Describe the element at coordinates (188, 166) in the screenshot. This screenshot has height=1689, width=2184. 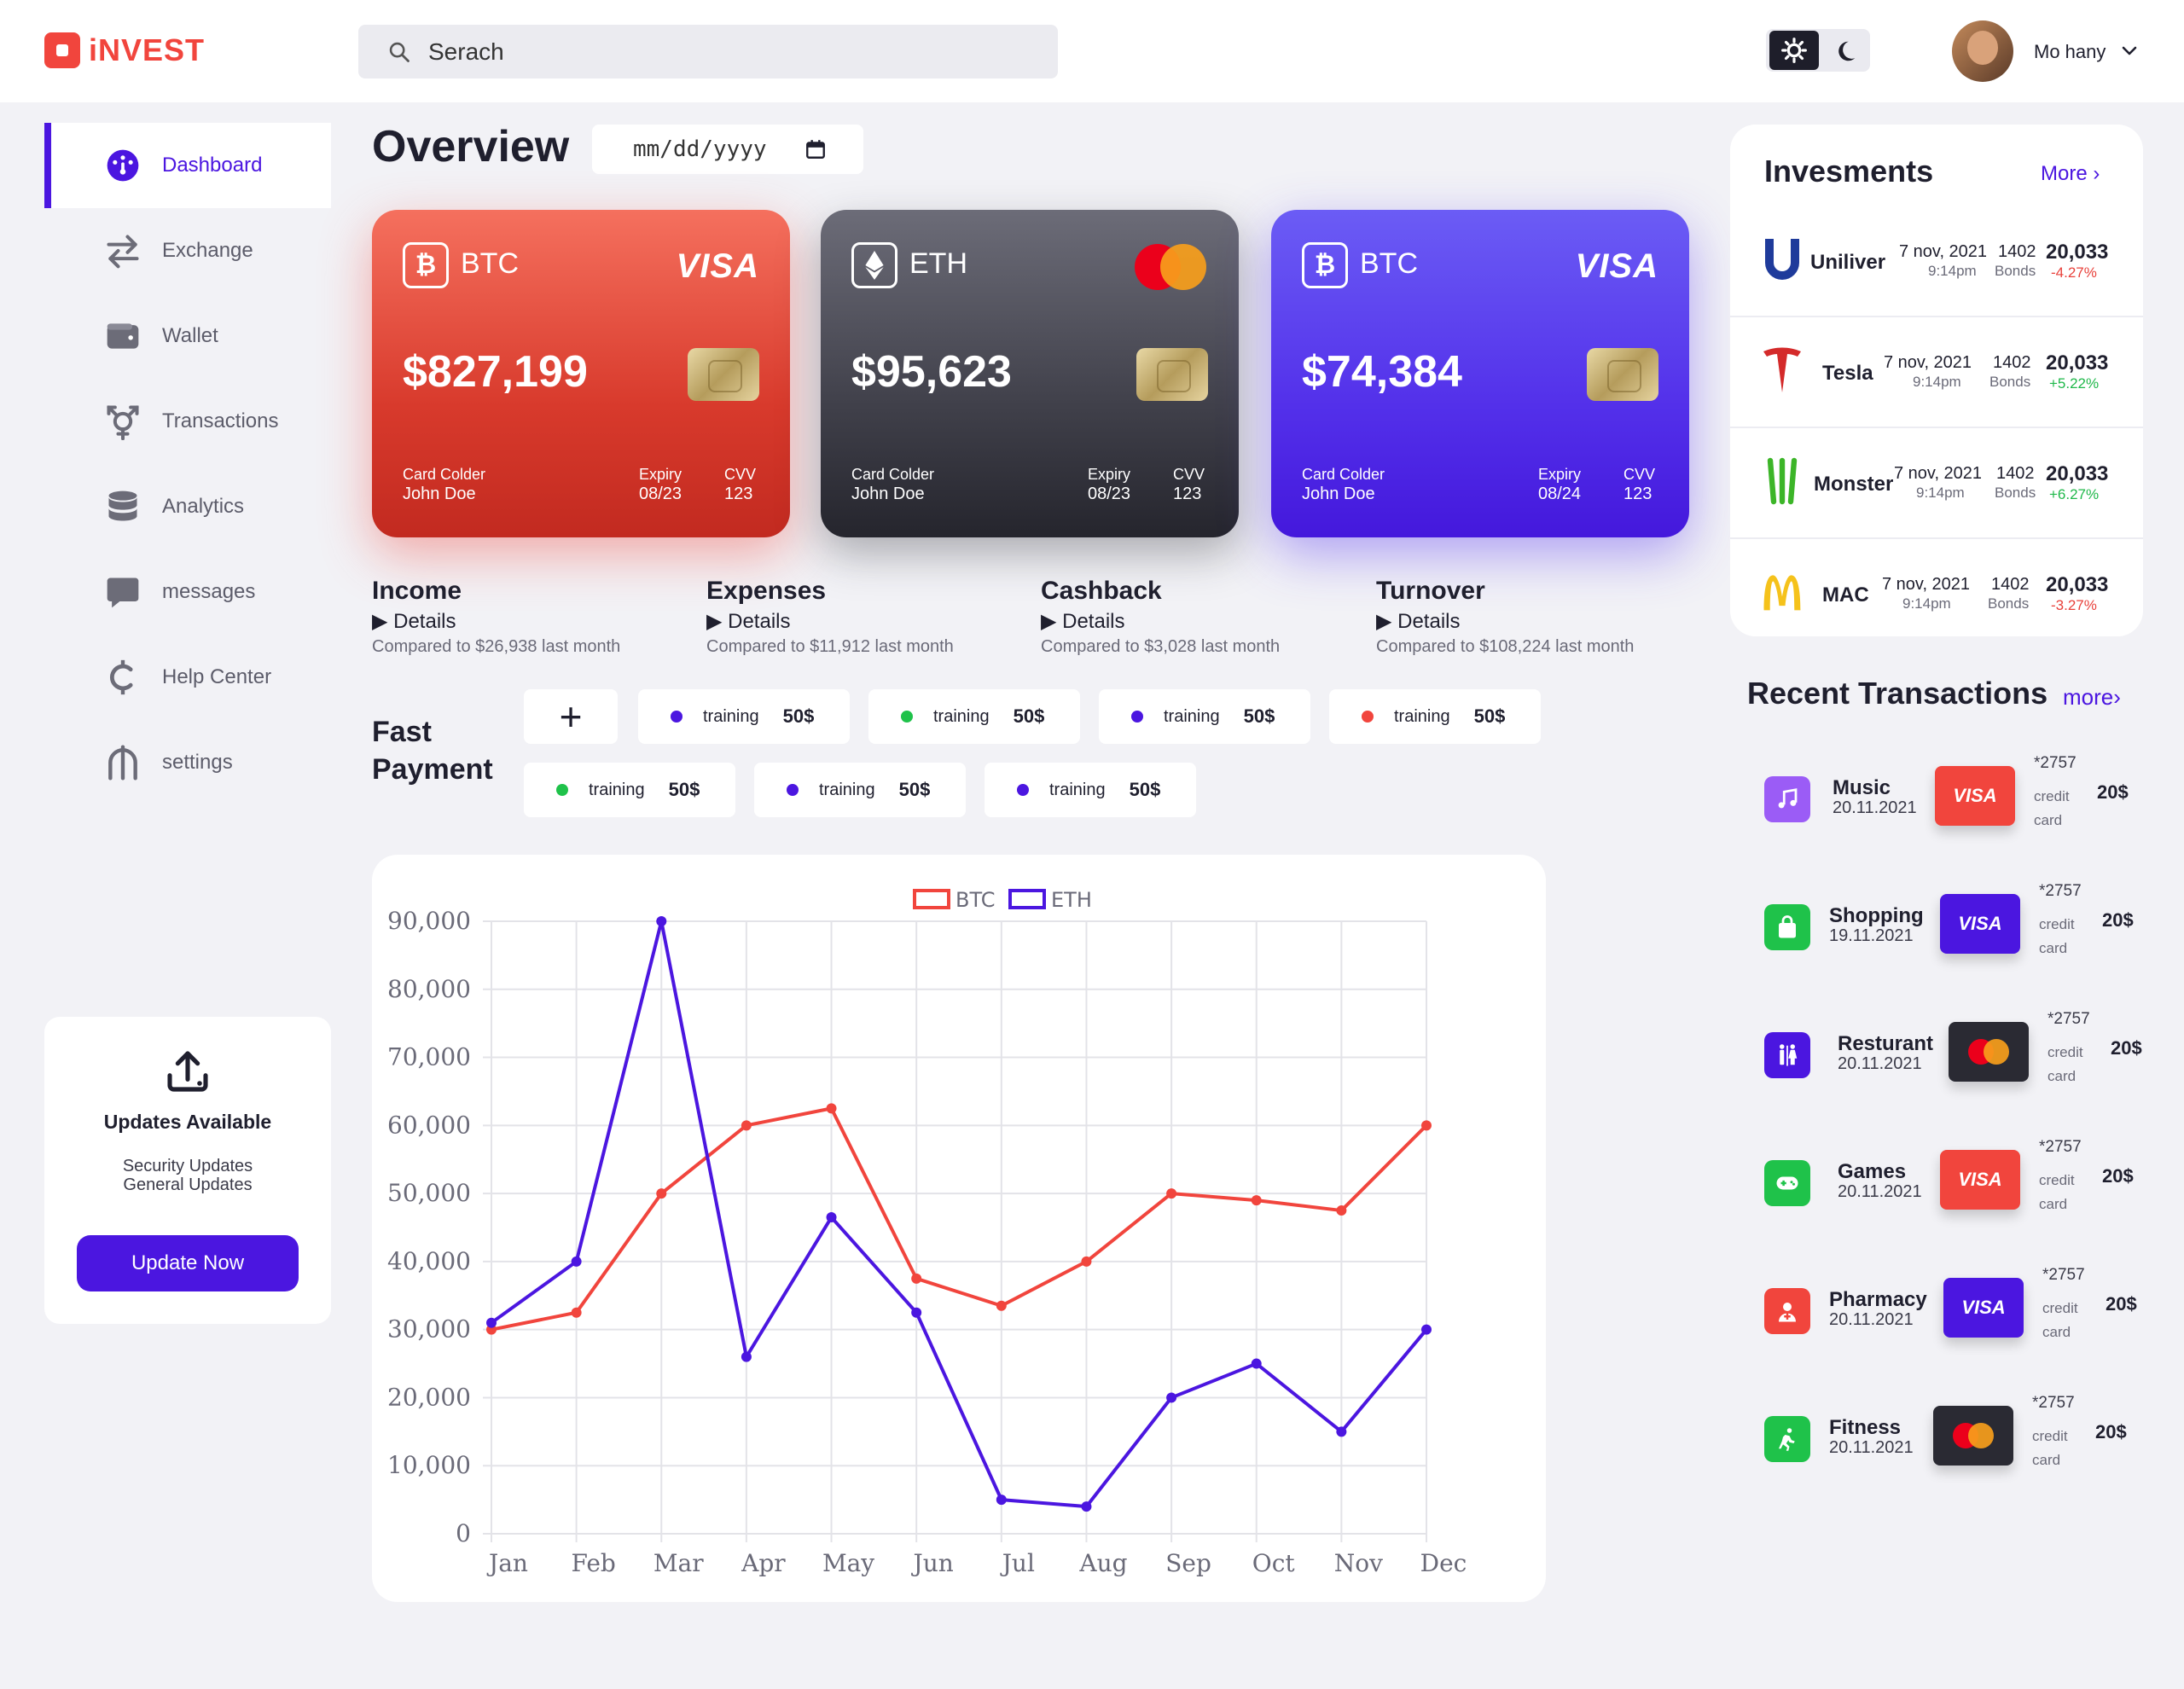
I see `sidebar-item-dashboard: Dashboard` at that location.